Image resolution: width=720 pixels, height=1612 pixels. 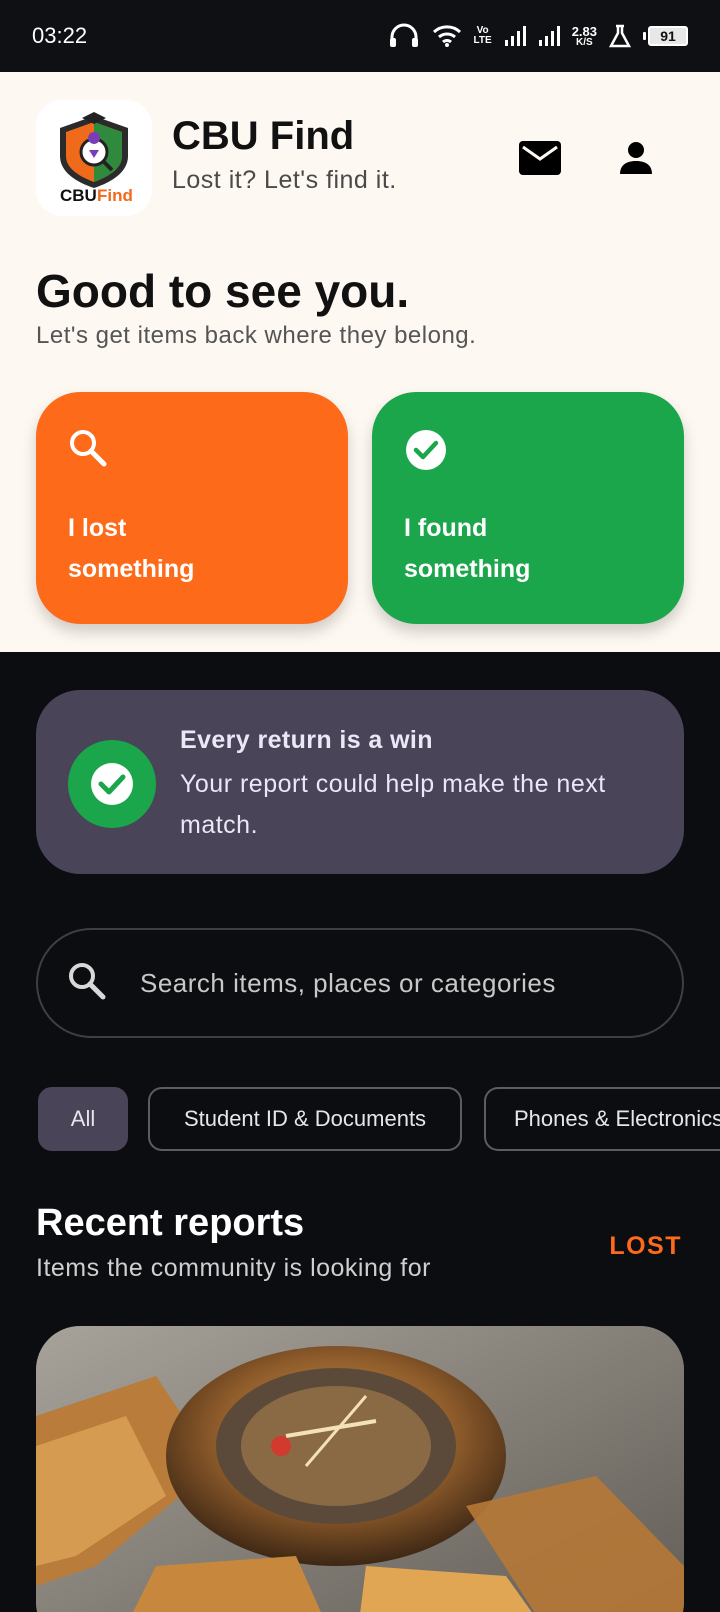 I want to click on app-logo: CBU Find, so click(x=94, y=158).